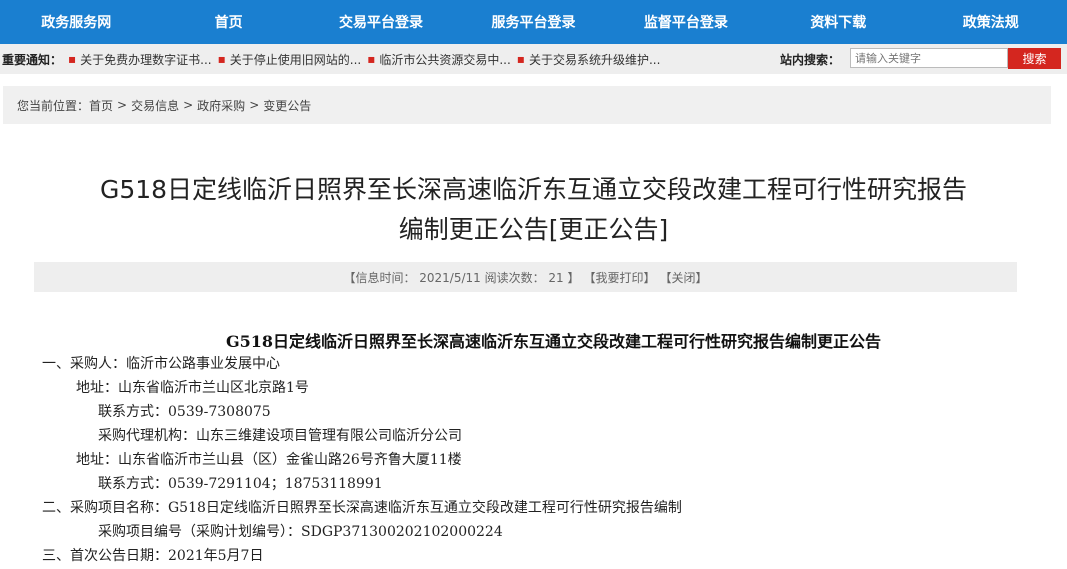  What do you see at coordinates (810, 60) in the screenshot?
I see `search-label: 站内搜索：` at bounding box center [810, 60].